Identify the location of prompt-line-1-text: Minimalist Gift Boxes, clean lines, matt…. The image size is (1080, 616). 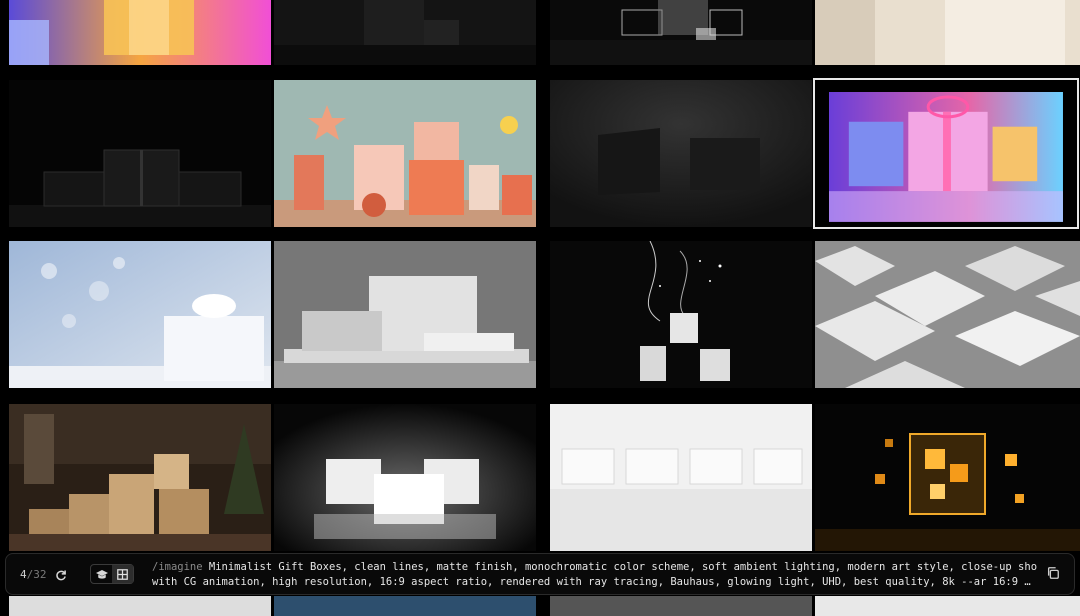
(619, 567).